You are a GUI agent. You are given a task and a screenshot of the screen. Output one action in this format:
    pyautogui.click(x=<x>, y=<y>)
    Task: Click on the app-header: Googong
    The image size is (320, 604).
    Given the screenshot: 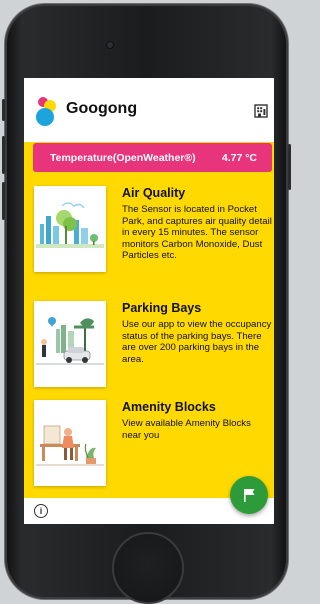 What is the action you would take?
    pyautogui.click(x=149, y=110)
    